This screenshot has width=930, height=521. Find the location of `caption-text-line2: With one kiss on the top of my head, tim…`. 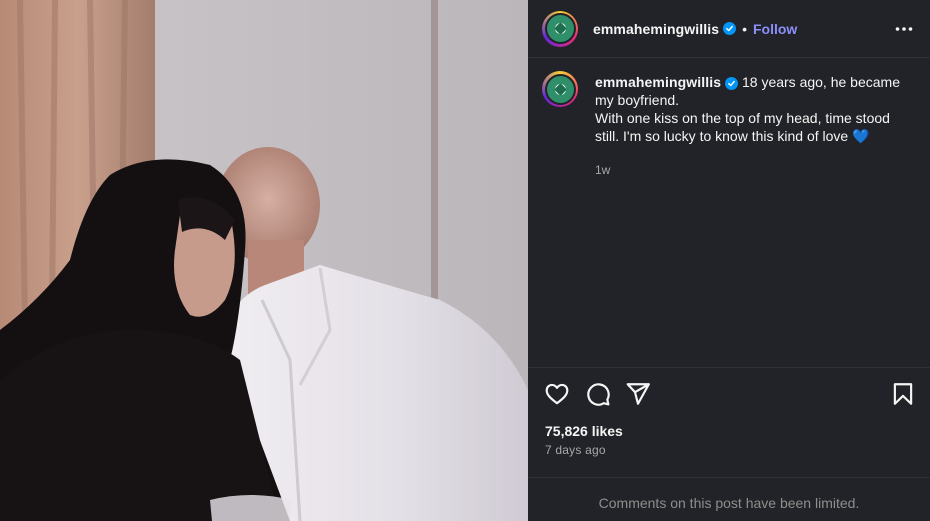

caption-text-line2: With one kiss on the top of my head, tim… is located at coordinates (742, 127).